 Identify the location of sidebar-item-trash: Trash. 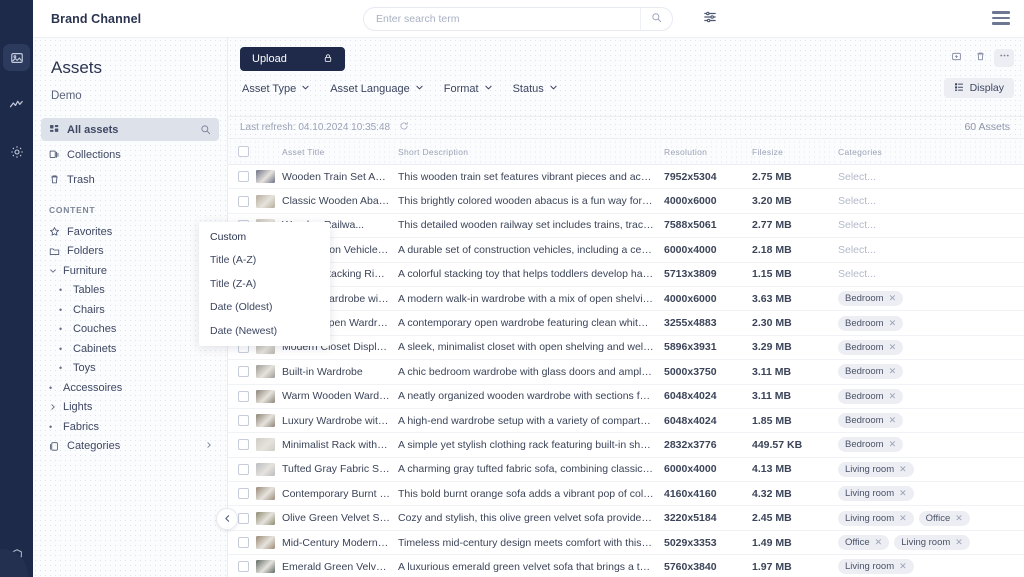
(130, 179).